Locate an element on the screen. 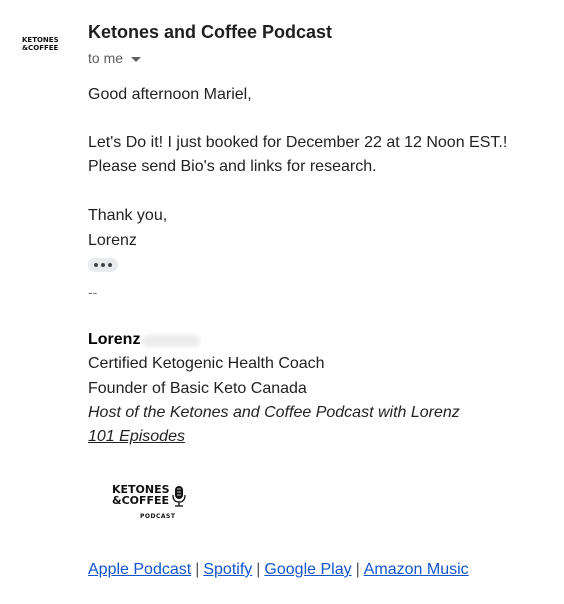 The width and height of the screenshot is (564, 604). recipient-label: to me is located at coordinates (106, 58).